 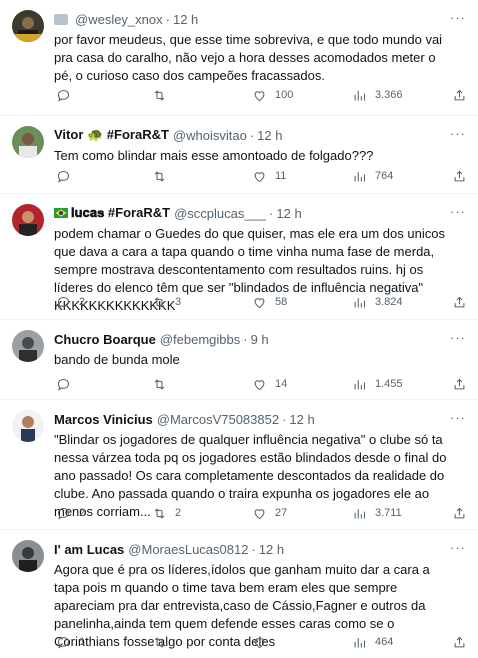 What do you see at coordinates (89, 549) in the screenshot?
I see `display-name: I' am Lucas` at bounding box center [89, 549].